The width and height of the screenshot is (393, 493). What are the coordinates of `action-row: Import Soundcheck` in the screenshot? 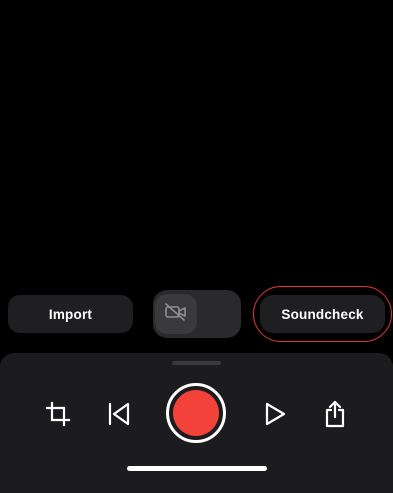 It's located at (196, 314).